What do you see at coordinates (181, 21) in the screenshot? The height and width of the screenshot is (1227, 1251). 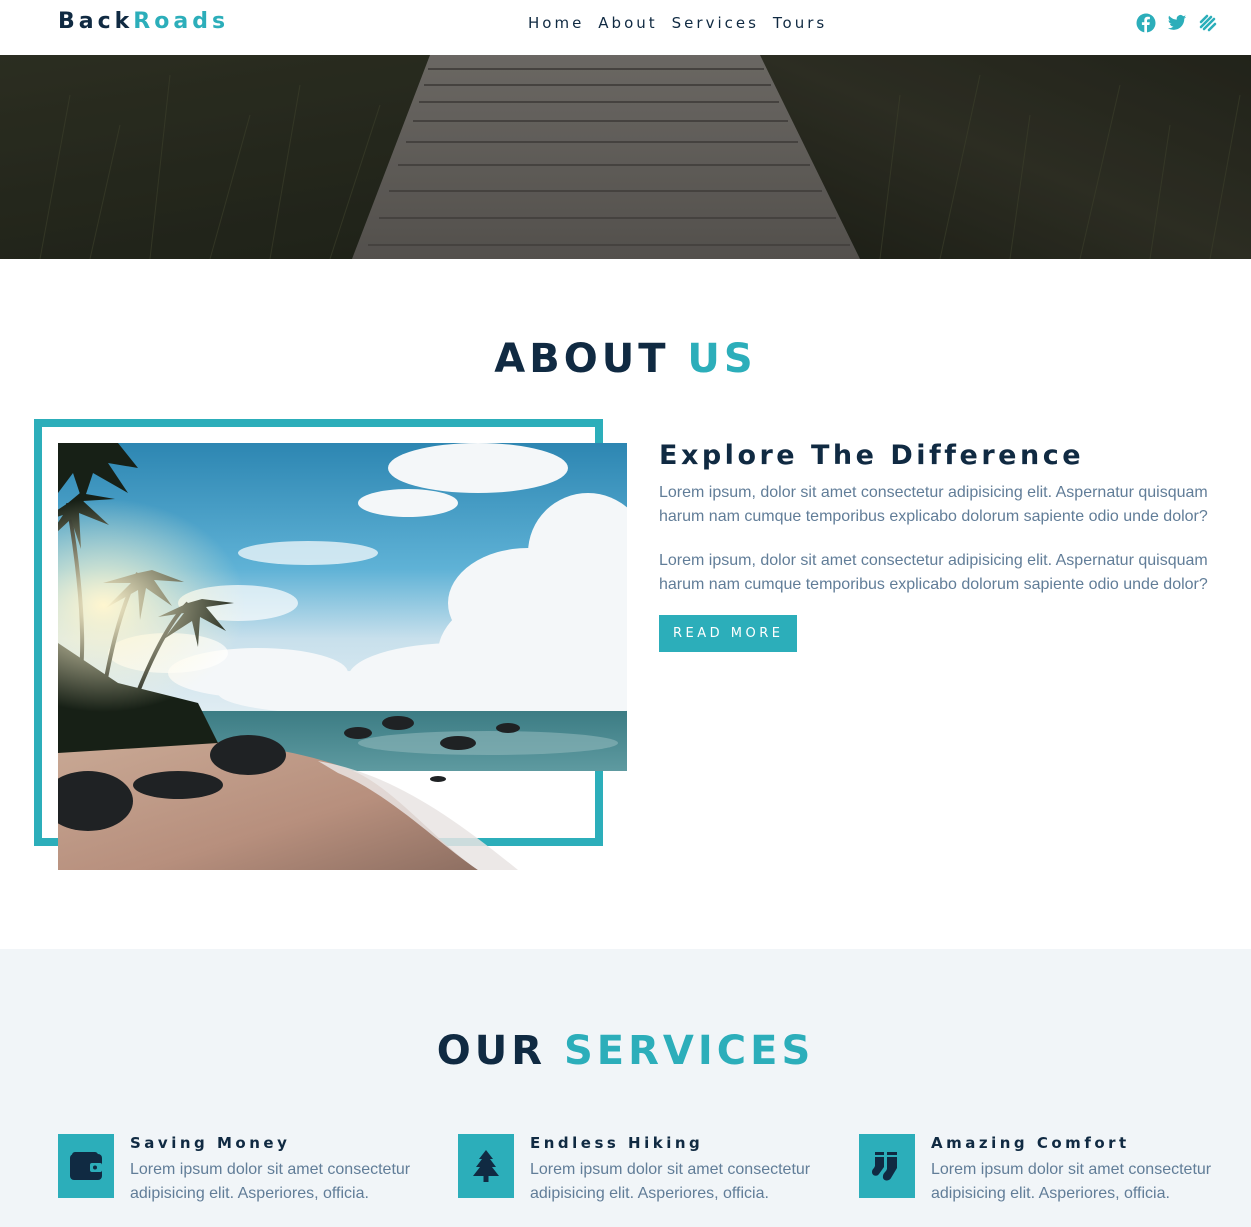 I see `brand-name-part2: Roads` at bounding box center [181, 21].